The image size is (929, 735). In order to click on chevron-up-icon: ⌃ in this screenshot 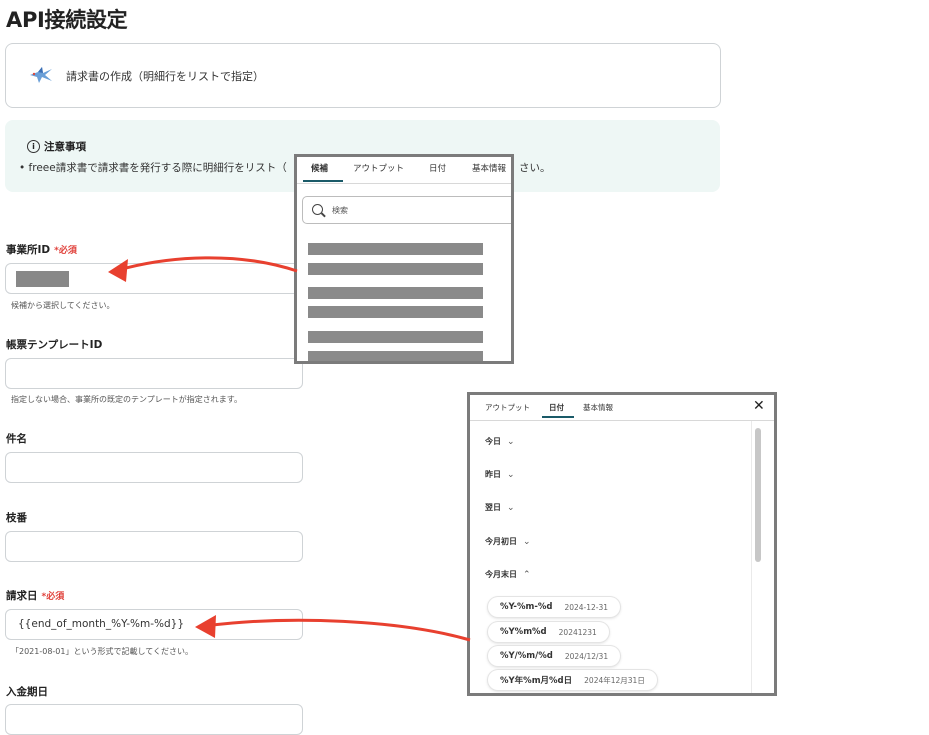, I will do `click(527, 575)`.